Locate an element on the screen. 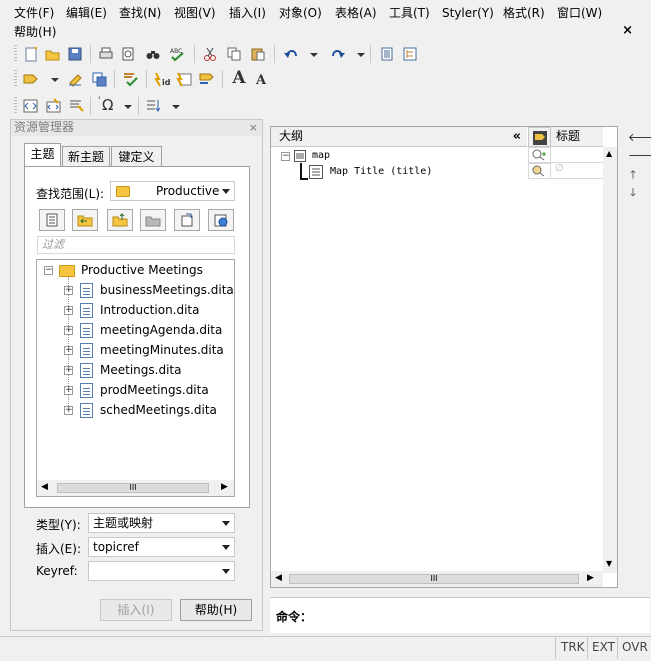  refresh-button is located at coordinates (187, 220).